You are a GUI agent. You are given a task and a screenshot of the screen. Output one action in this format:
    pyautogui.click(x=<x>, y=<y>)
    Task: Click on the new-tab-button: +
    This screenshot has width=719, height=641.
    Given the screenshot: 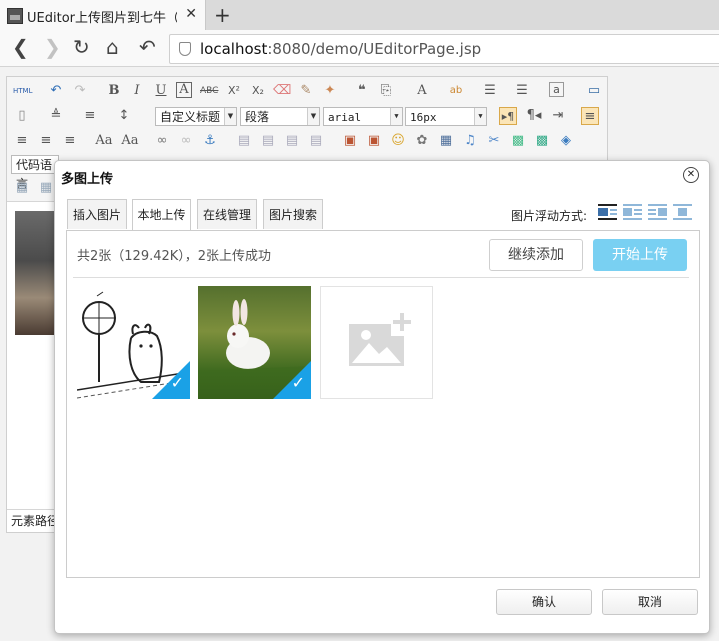 What is the action you would take?
    pyautogui.click(x=222, y=15)
    